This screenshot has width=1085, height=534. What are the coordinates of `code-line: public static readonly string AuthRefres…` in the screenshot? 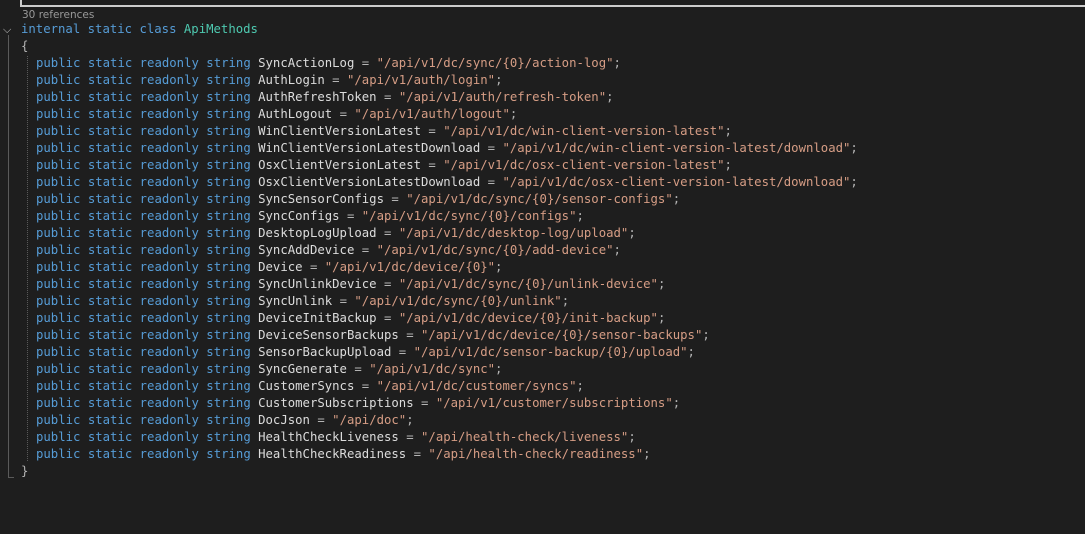 It's located at (325, 97).